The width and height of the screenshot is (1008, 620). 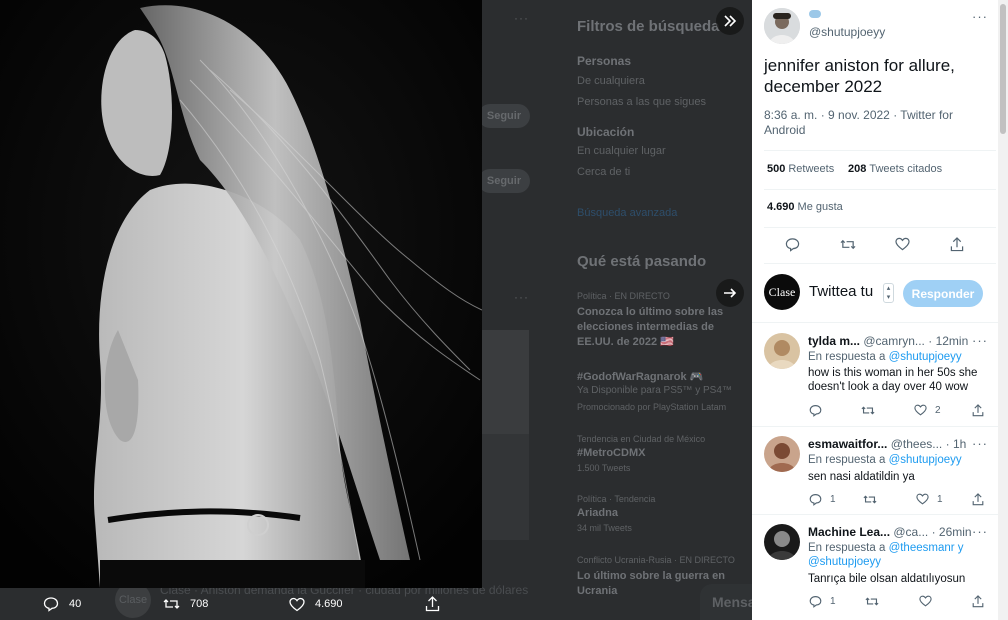 I want to click on follow-button-2: Seguir, so click(x=504, y=181).